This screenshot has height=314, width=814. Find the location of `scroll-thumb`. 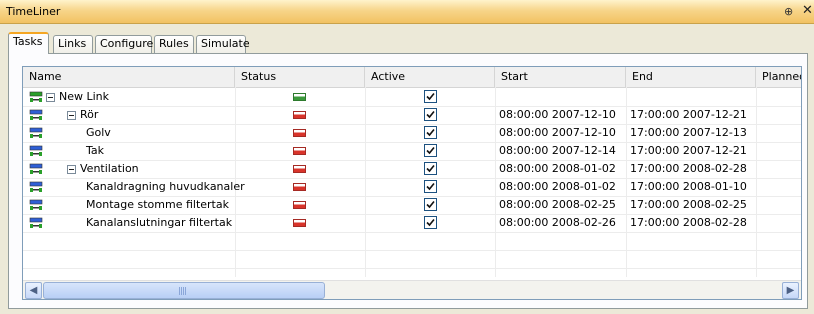

scroll-thumb is located at coordinates (184, 290).